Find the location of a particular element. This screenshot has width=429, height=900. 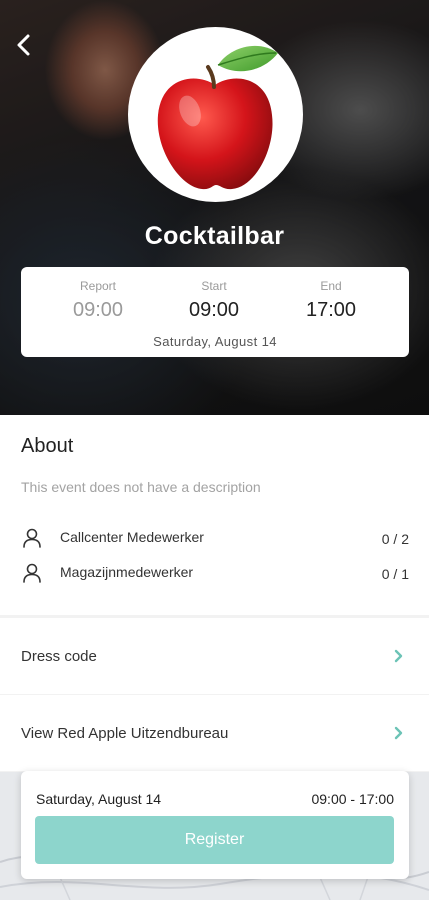

back-button is located at coordinates (24, 45).